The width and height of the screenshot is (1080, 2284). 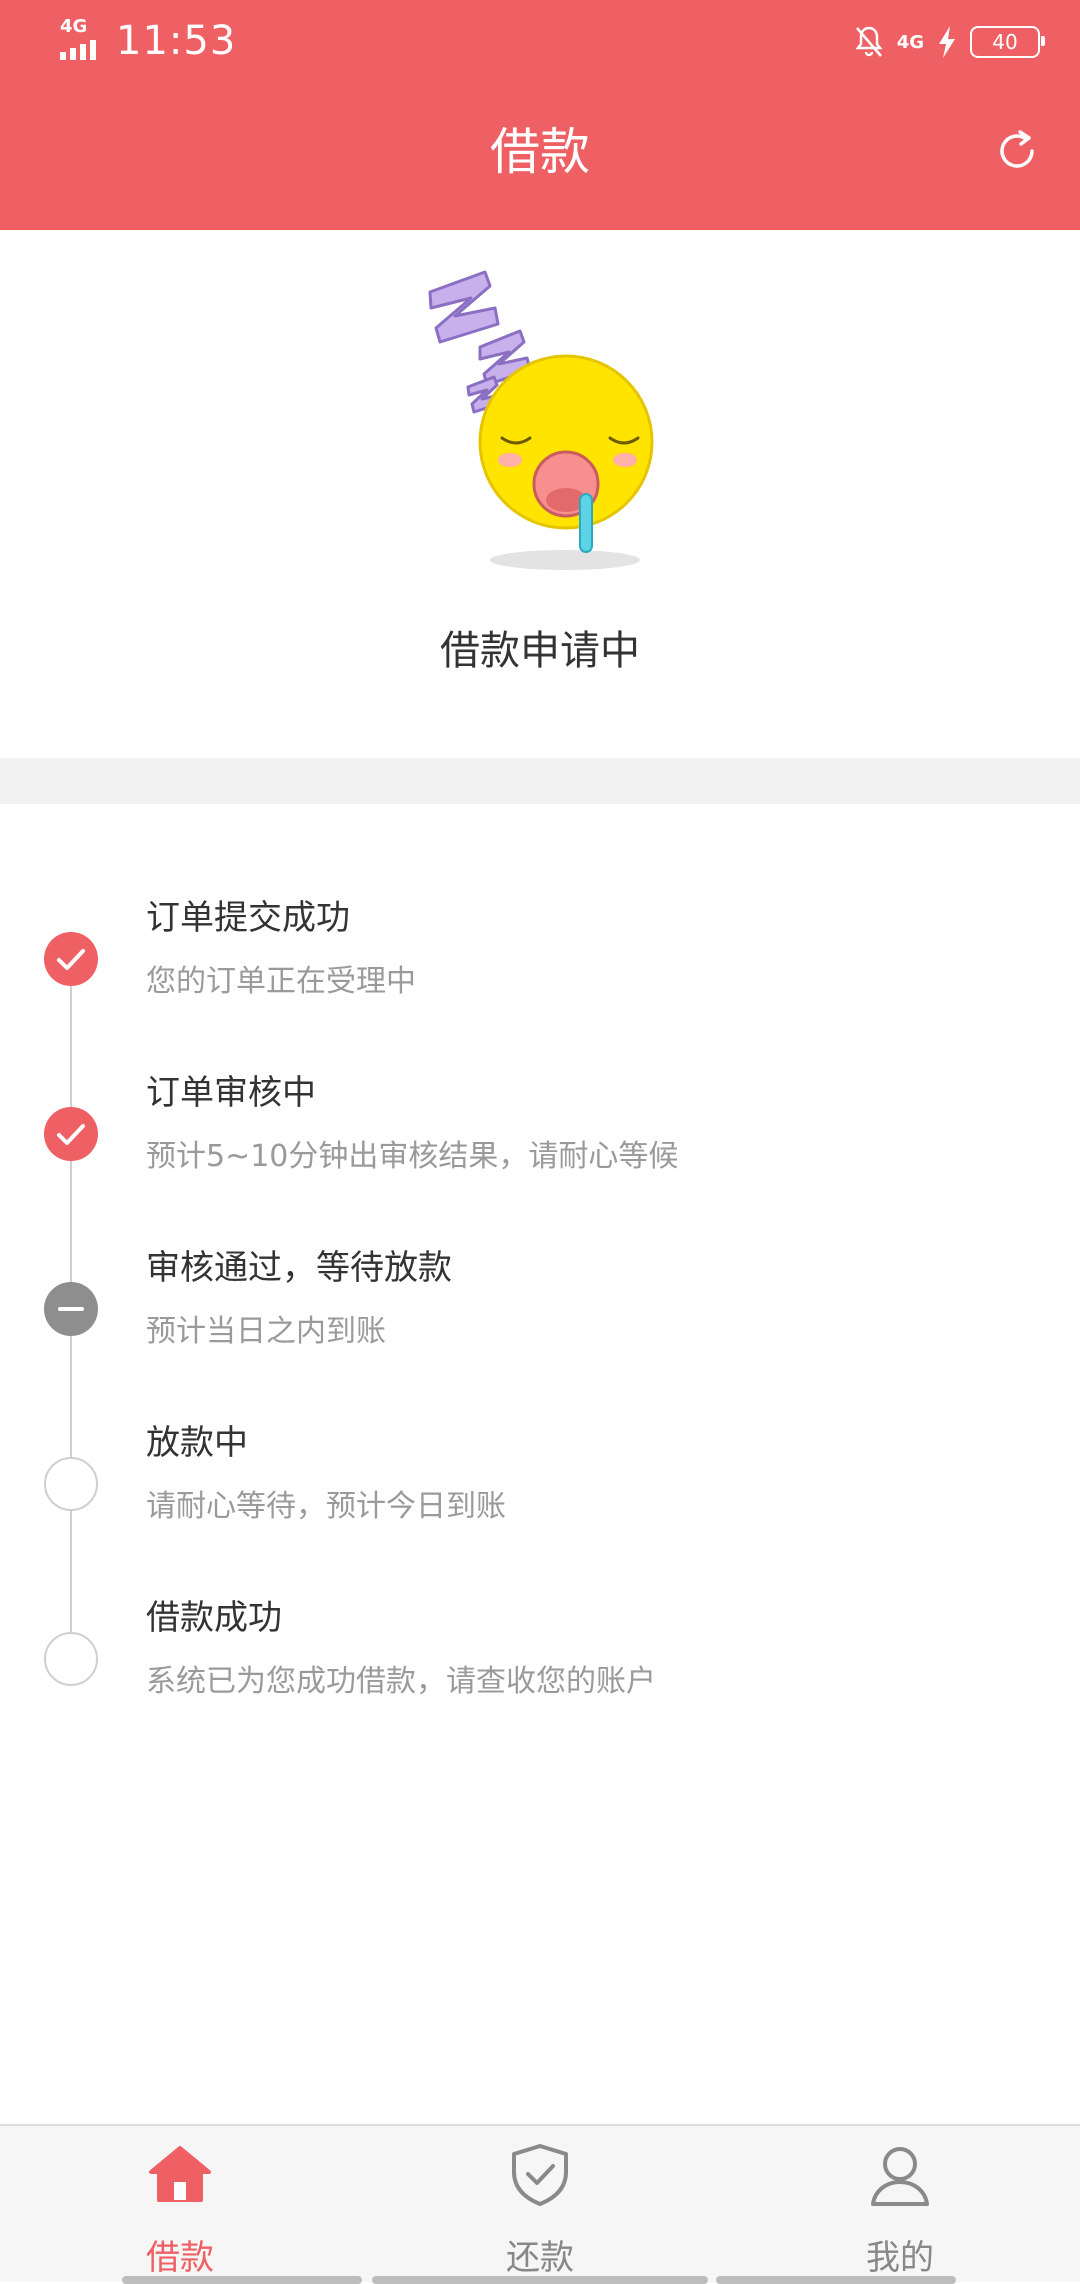 What do you see at coordinates (180, 2258) in the screenshot?
I see `tab-label: 借款` at bounding box center [180, 2258].